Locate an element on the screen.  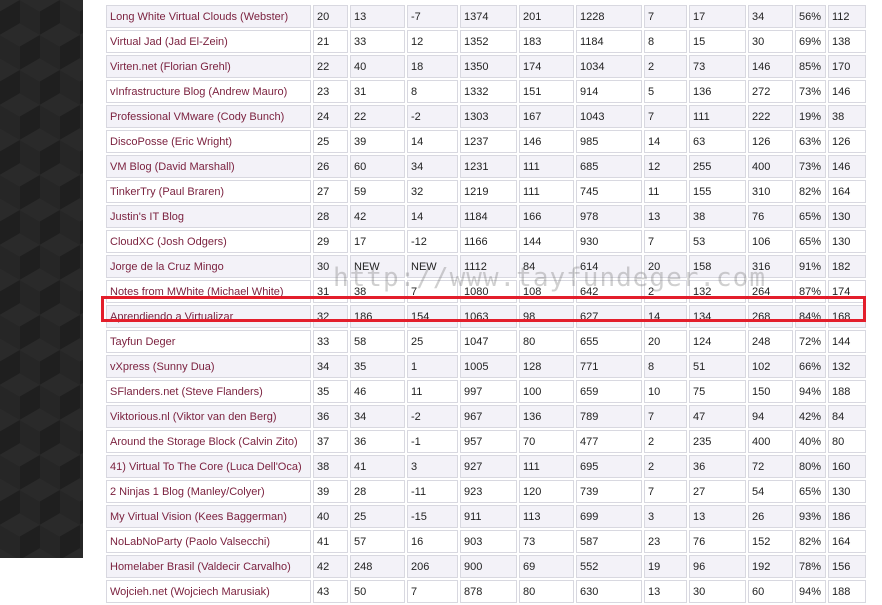
blog-name-link: VM Blog (David Marshall) is located at coordinates (208, 166).